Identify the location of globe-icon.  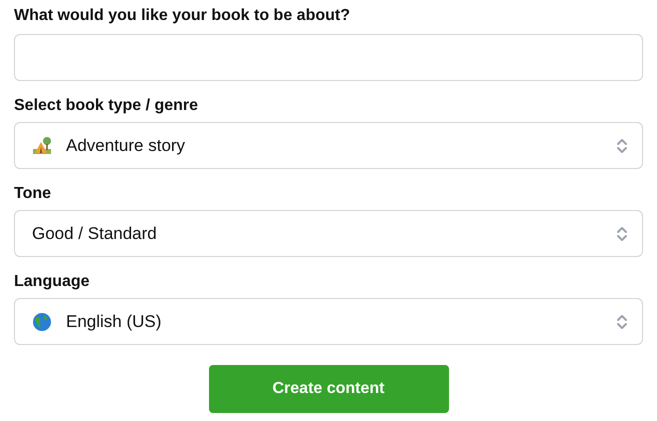
(42, 322).